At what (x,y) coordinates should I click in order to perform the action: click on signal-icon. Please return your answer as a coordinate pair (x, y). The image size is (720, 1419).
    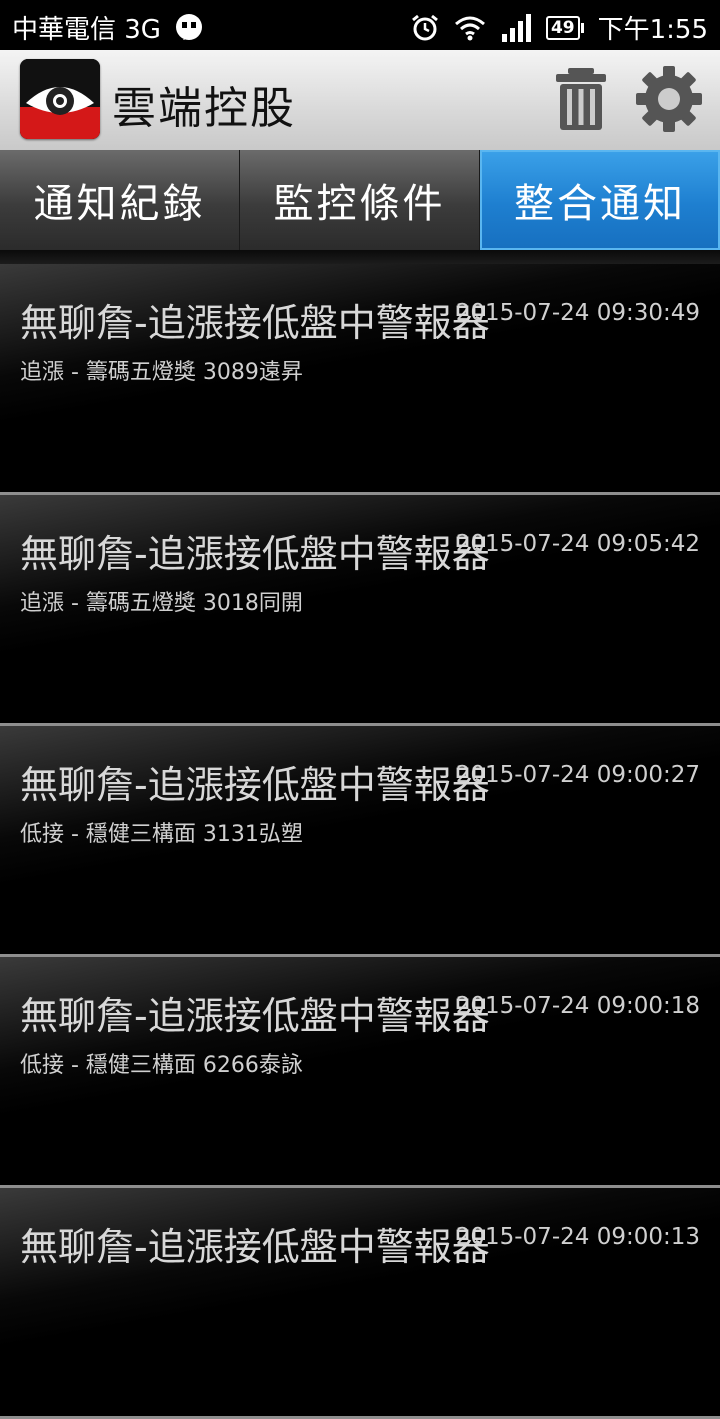
    Looking at the image, I should click on (516, 27).